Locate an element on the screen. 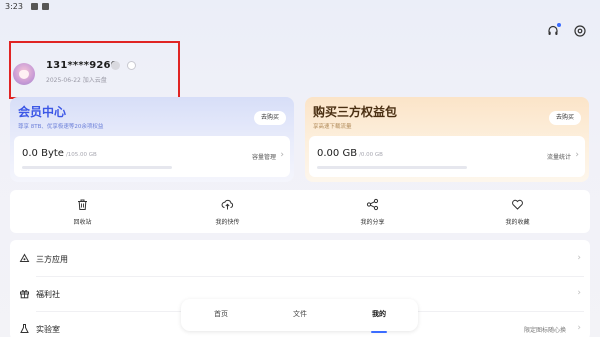 This screenshot has width=600, height=337. avatar-icon is located at coordinates (24, 74).